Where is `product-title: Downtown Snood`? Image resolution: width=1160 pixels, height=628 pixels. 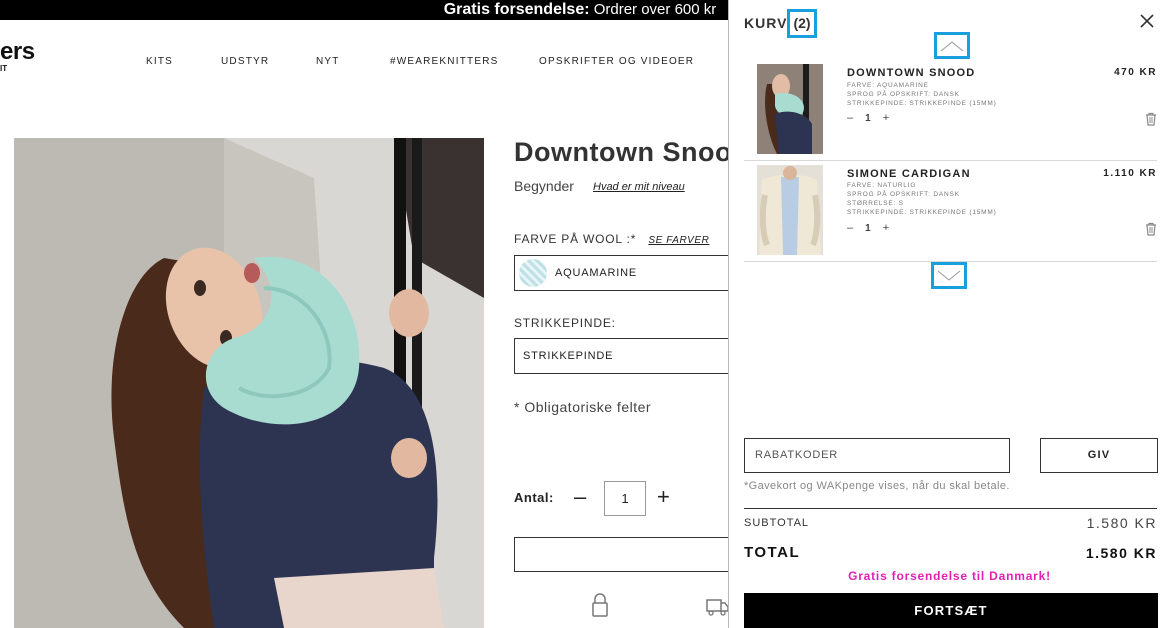 product-title: Downtown Snood is located at coordinates (631, 152).